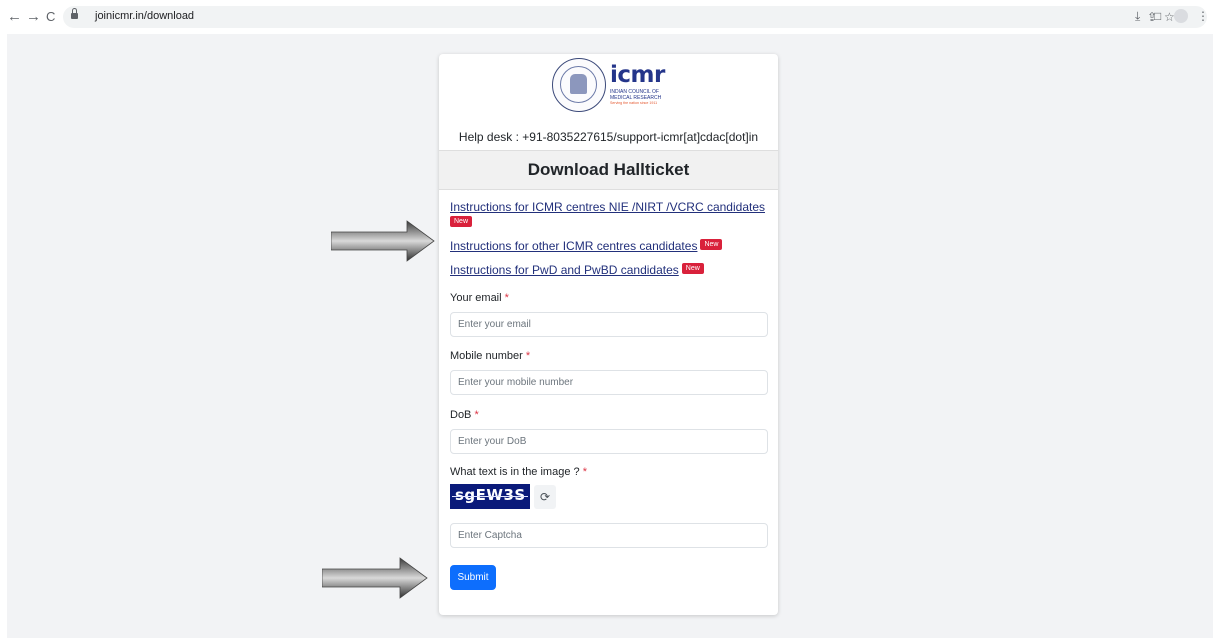 The width and height of the screenshot is (1219, 642). Describe the element at coordinates (33, 17) in the screenshot. I see `forward-icon: →` at that location.